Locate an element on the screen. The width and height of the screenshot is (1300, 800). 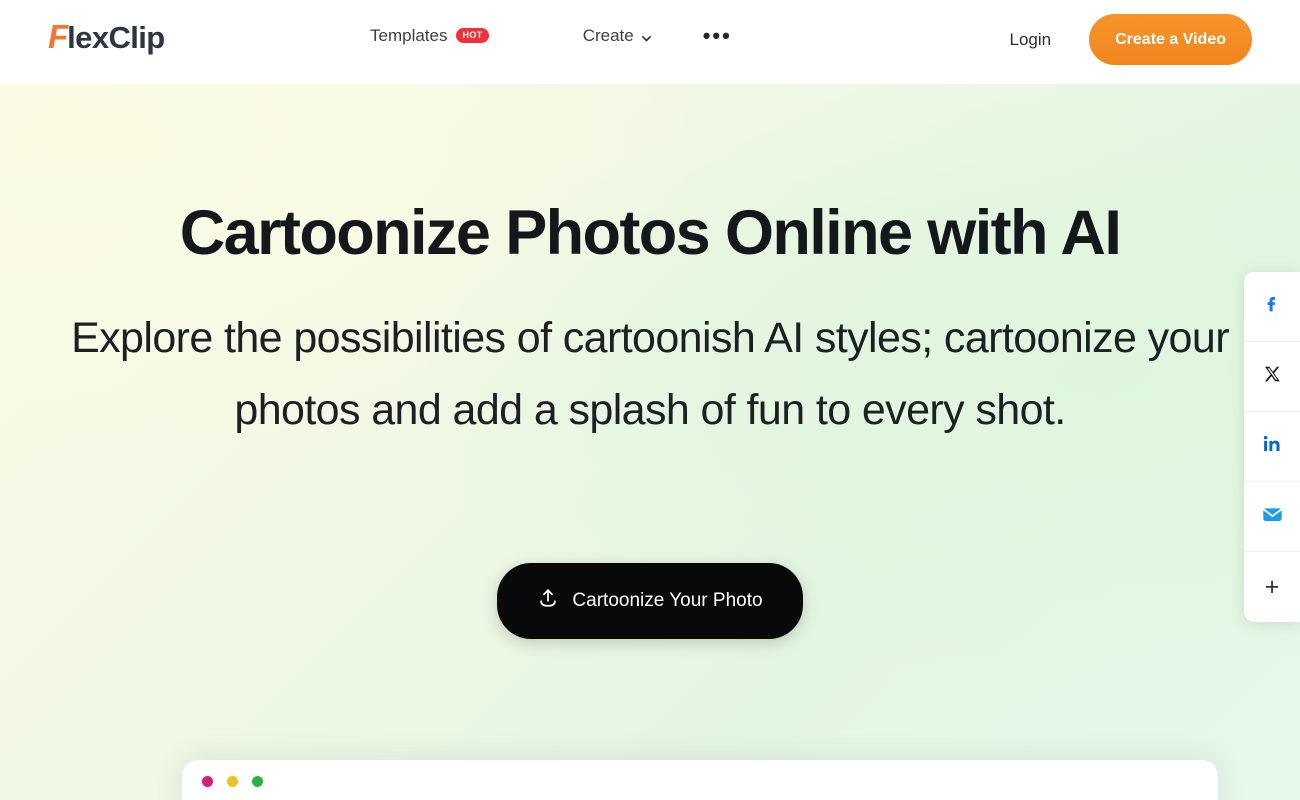
window-dot-minimize is located at coordinates (232, 781).